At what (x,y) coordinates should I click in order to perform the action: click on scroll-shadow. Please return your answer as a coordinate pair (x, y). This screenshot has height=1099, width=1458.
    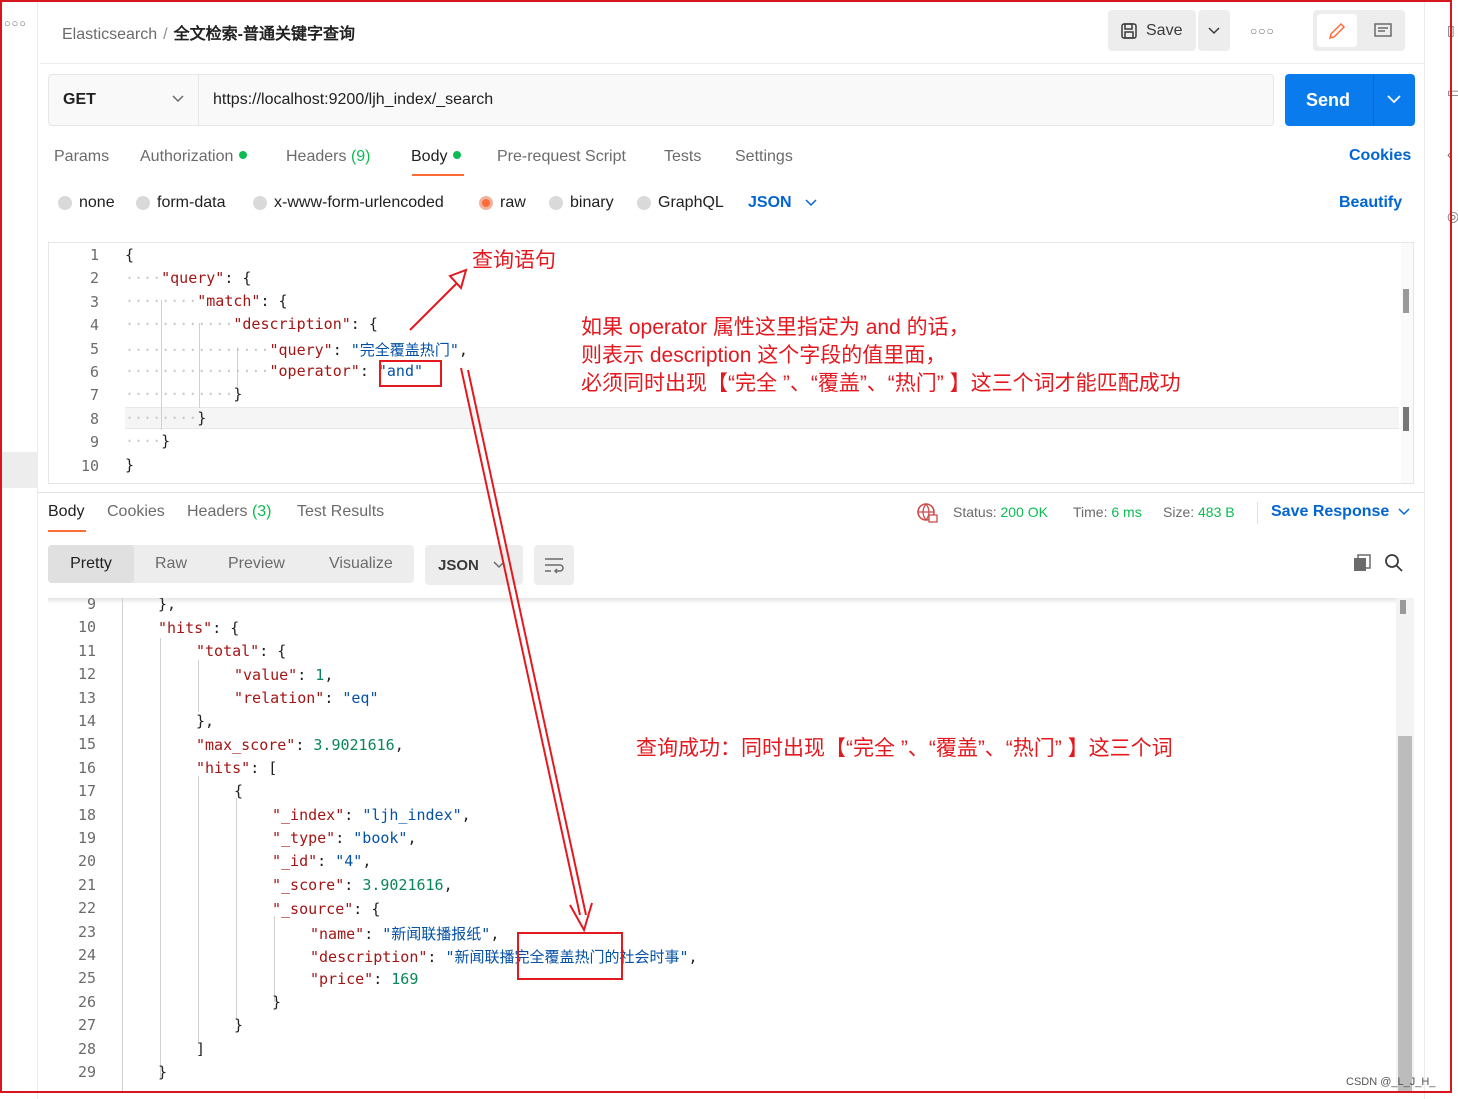
    Looking at the image, I should click on (731, 601).